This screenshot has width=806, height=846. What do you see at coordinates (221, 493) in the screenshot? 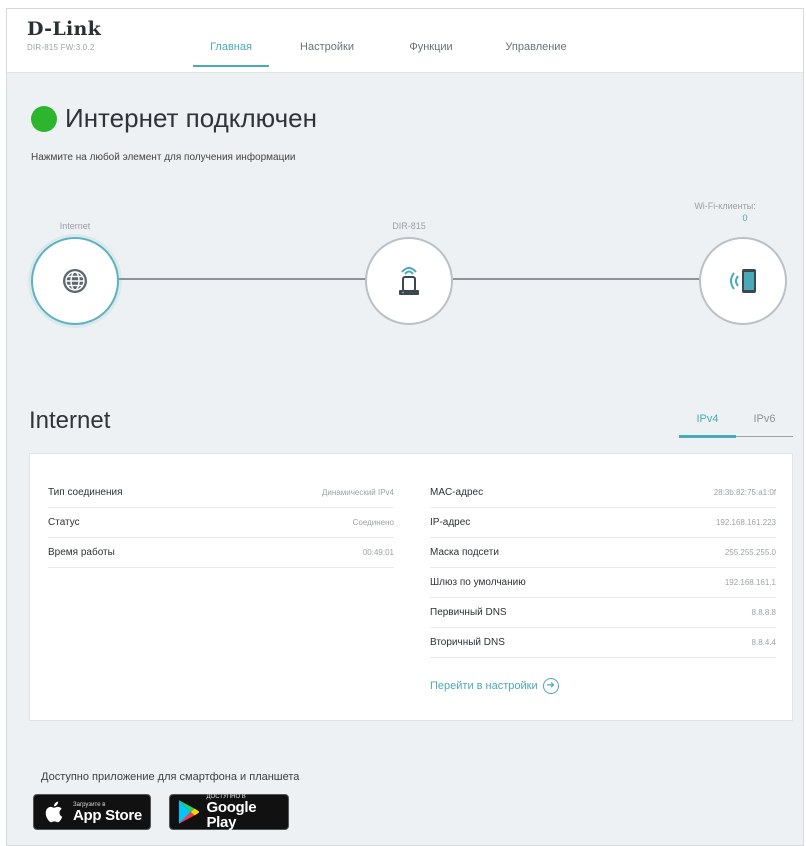
I see `info-row: Тип соединения Динамический IPv4` at bounding box center [221, 493].